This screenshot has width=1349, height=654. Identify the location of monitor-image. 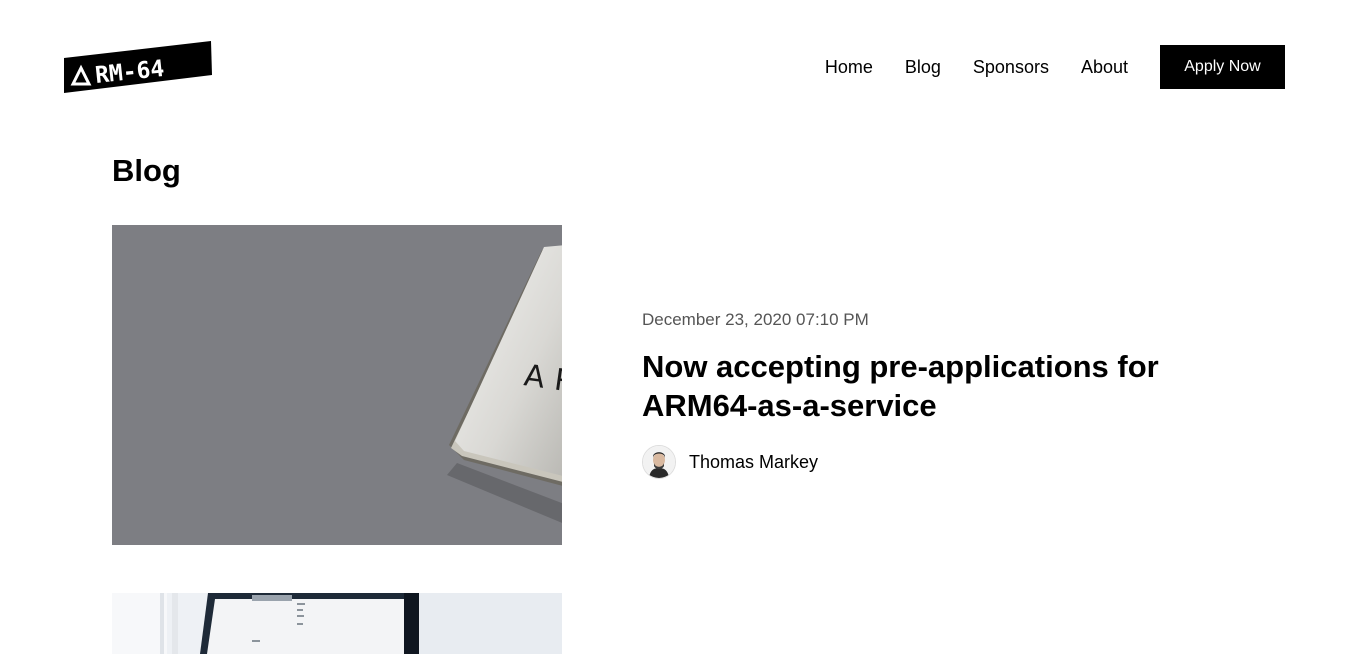
(337, 623).